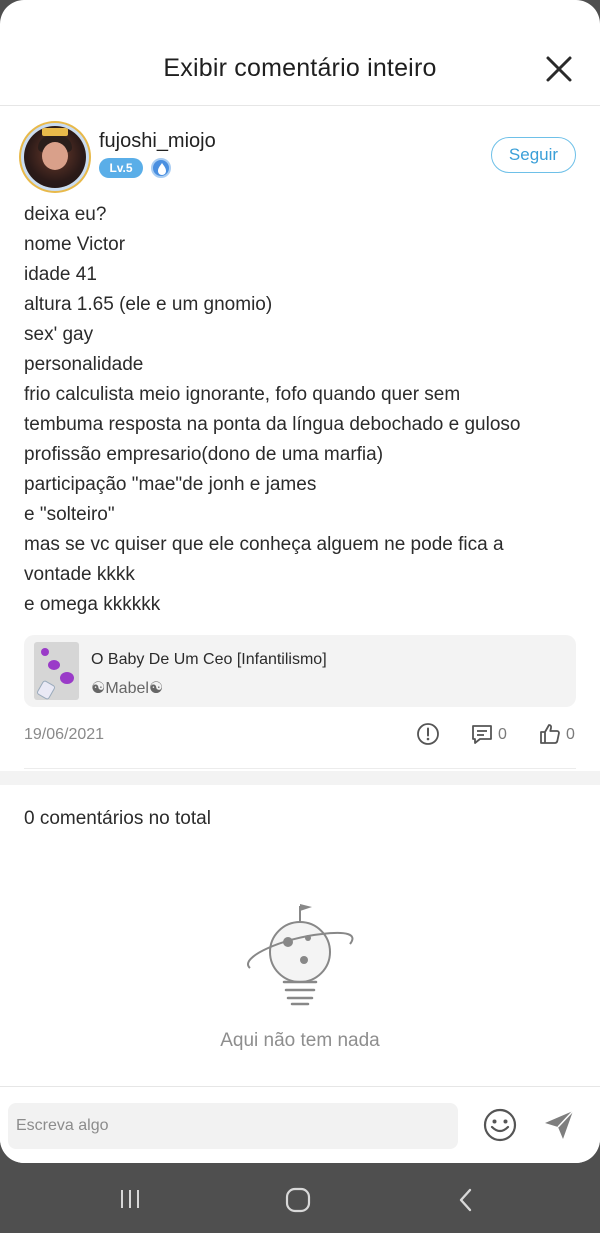 The image size is (600, 1233). Describe the element at coordinates (65, 214) in the screenshot. I see `comment-line: deixa eu?` at that location.